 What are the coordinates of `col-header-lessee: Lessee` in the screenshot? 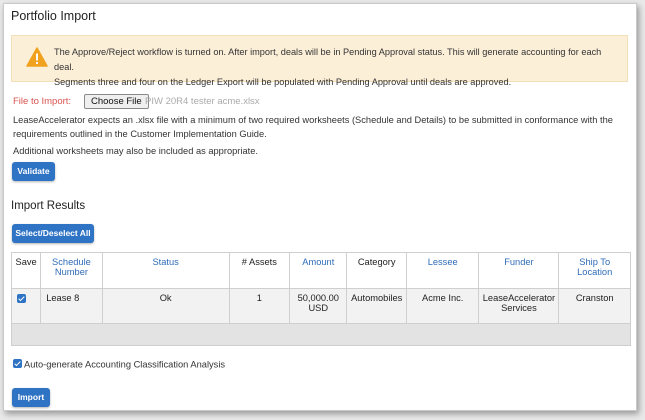 It's located at (442, 270).